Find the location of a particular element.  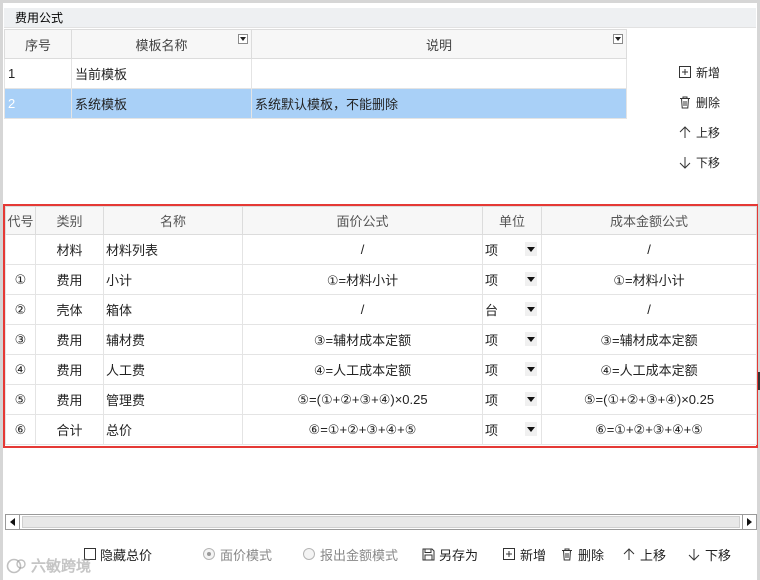

col-header-price-formula: 面价公式 is located at coordinates (362, 220).